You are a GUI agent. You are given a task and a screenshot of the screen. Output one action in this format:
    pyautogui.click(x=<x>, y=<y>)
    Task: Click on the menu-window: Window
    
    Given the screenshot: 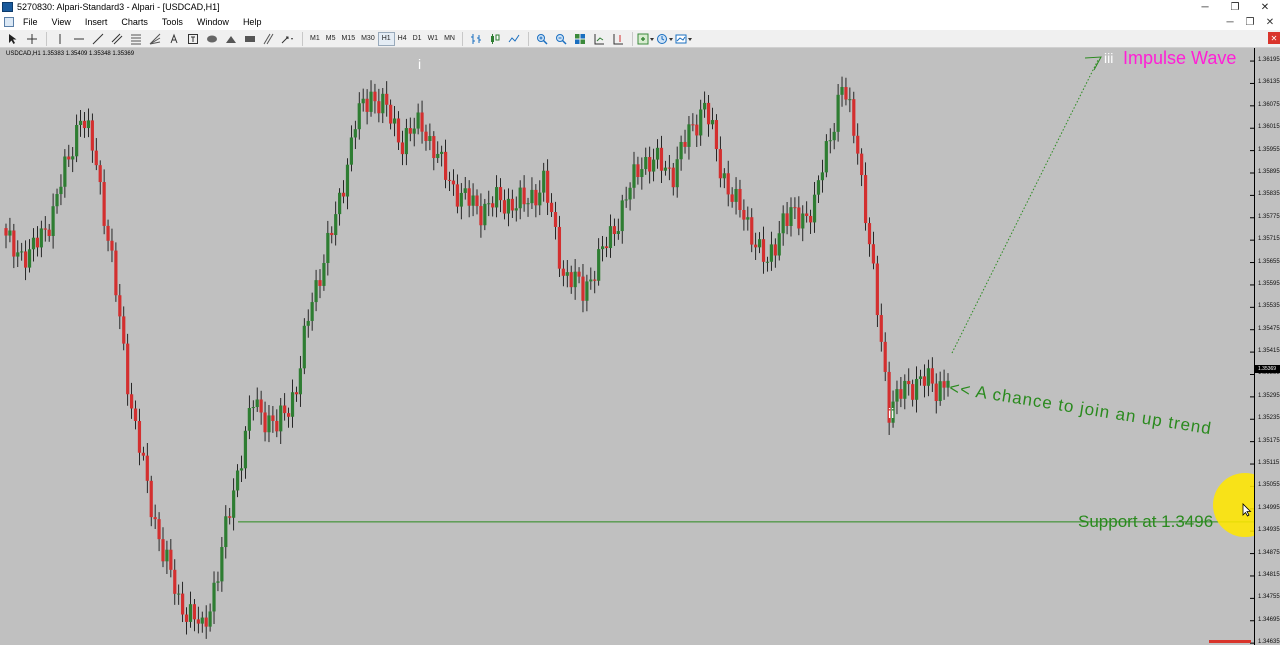 What is the action you would take?
    pyautogui.click(x=213, y=22)
    